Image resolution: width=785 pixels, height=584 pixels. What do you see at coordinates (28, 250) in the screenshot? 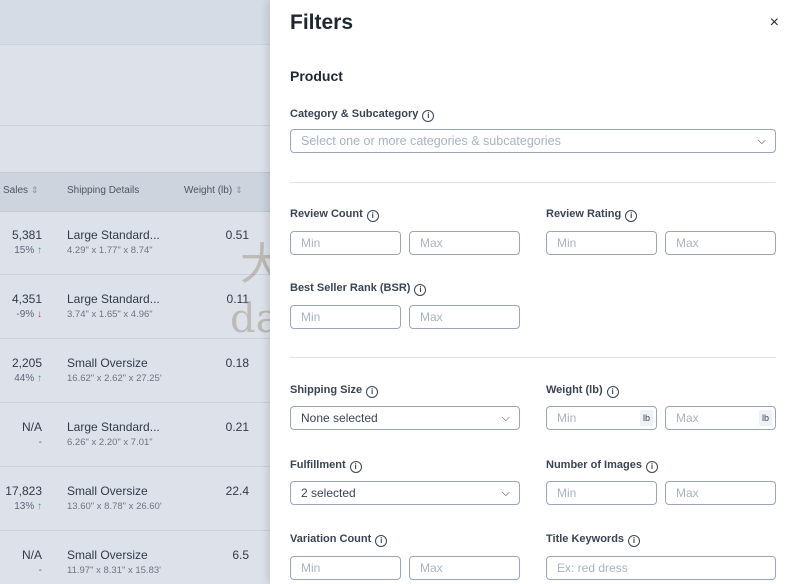
I see `sales-change: 15% ↑` at bounding box center [28, 250].